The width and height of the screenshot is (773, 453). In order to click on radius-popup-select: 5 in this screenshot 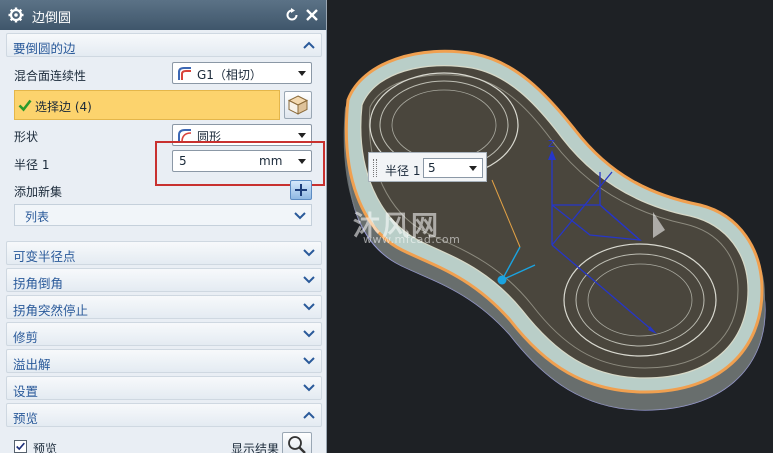, I will do `click(453, 168)`.